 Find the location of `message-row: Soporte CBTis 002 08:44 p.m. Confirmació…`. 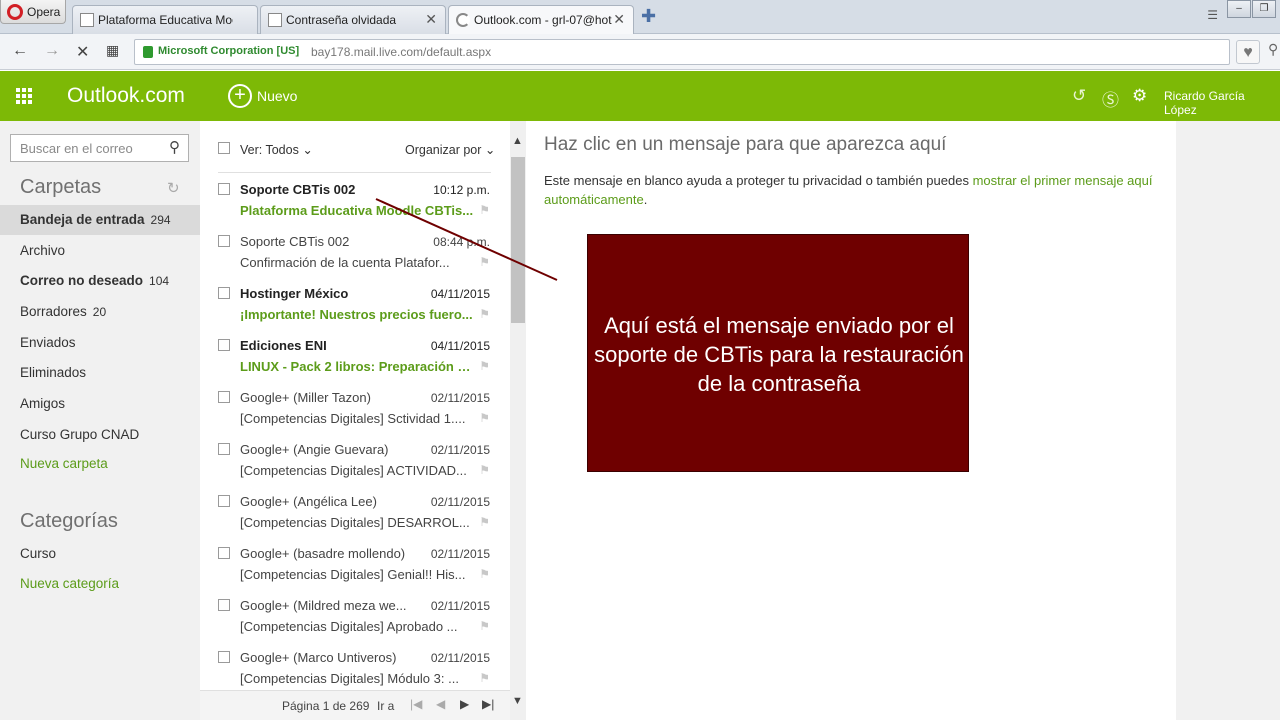

message-row: Soporte CBTis 002 08:44 p.m. Confirmació… is located at coordinates (355, 251).